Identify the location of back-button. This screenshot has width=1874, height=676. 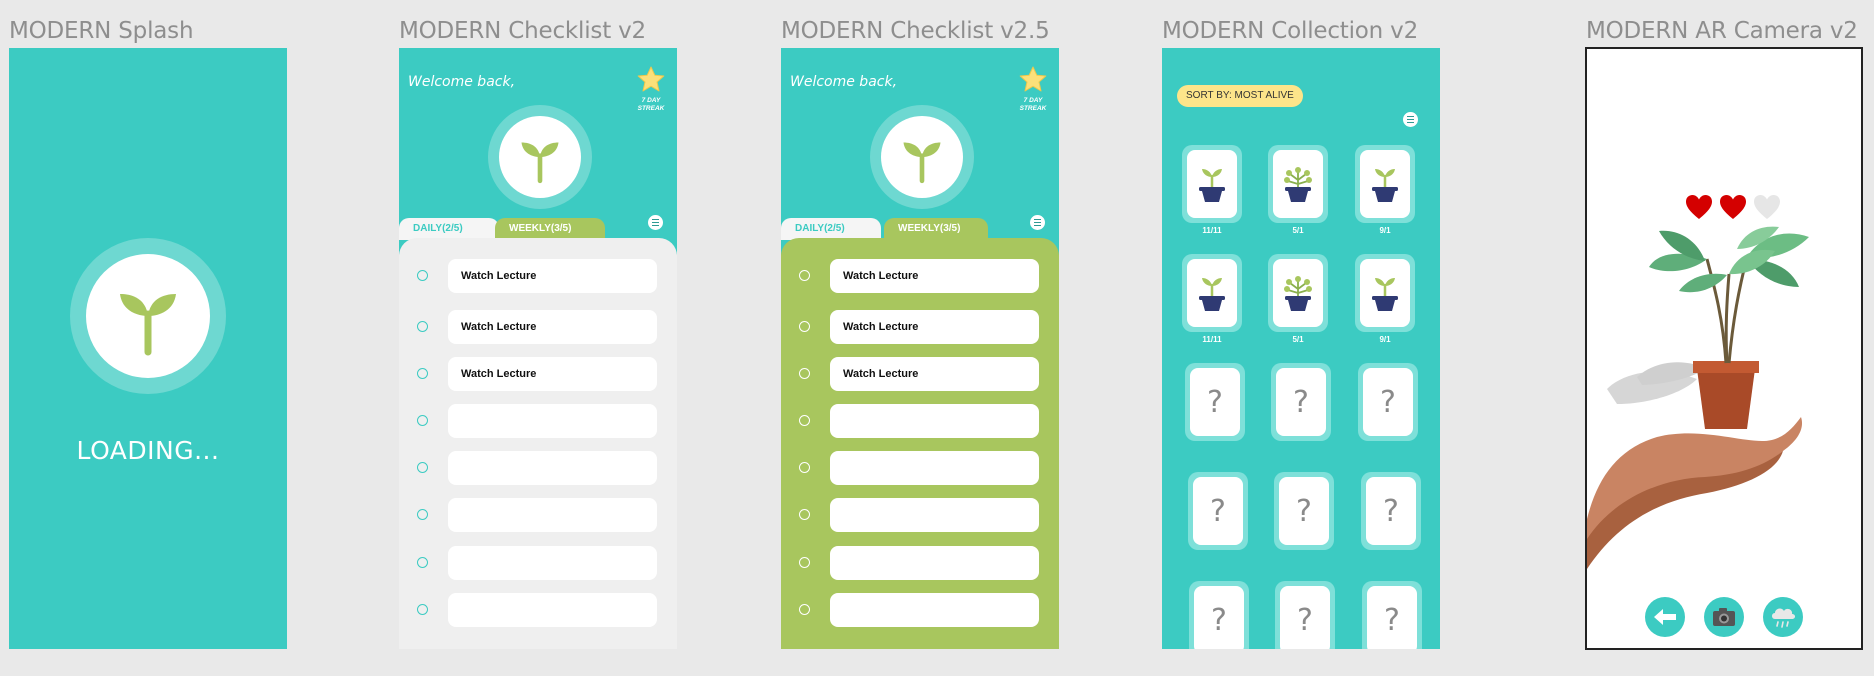
(1665, 617).